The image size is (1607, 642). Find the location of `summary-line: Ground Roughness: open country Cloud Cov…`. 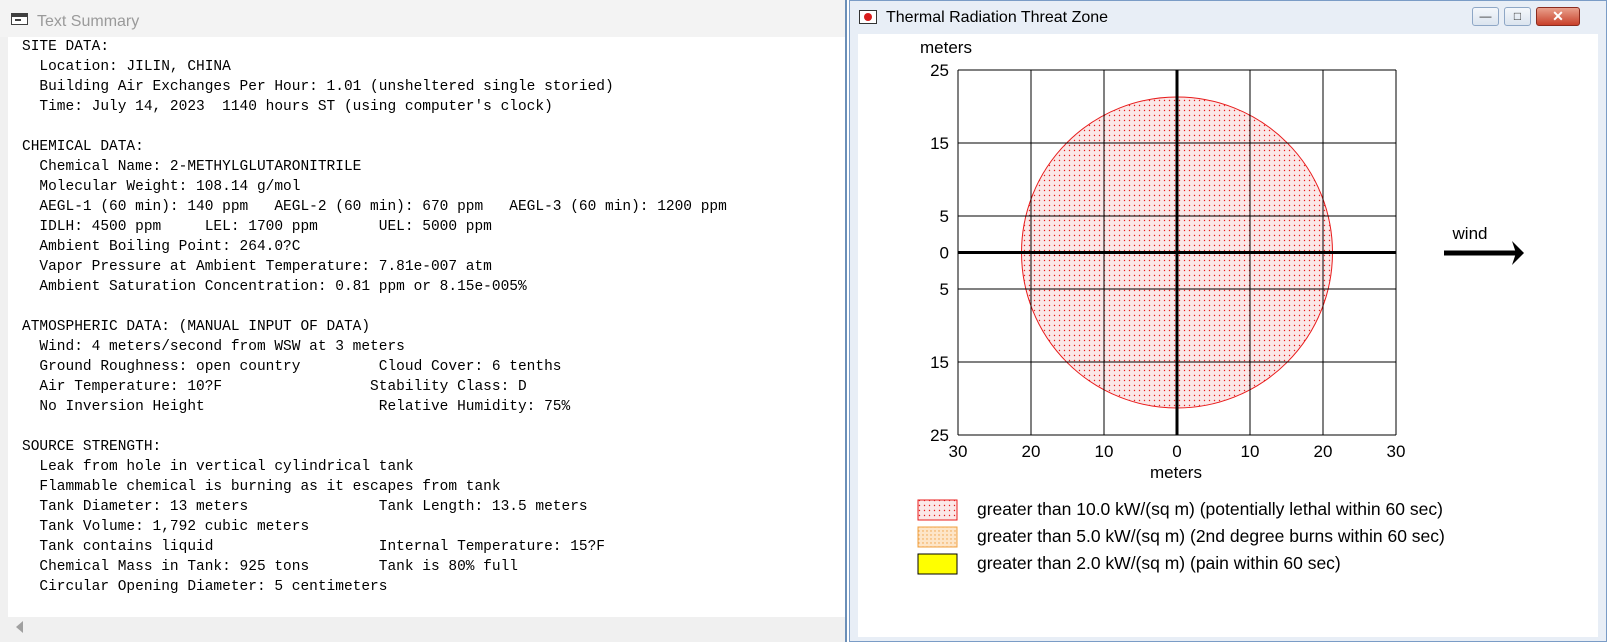

summary-line: Ground Roughness: open country Cloud Cov… is located at coordinates (292, 367).